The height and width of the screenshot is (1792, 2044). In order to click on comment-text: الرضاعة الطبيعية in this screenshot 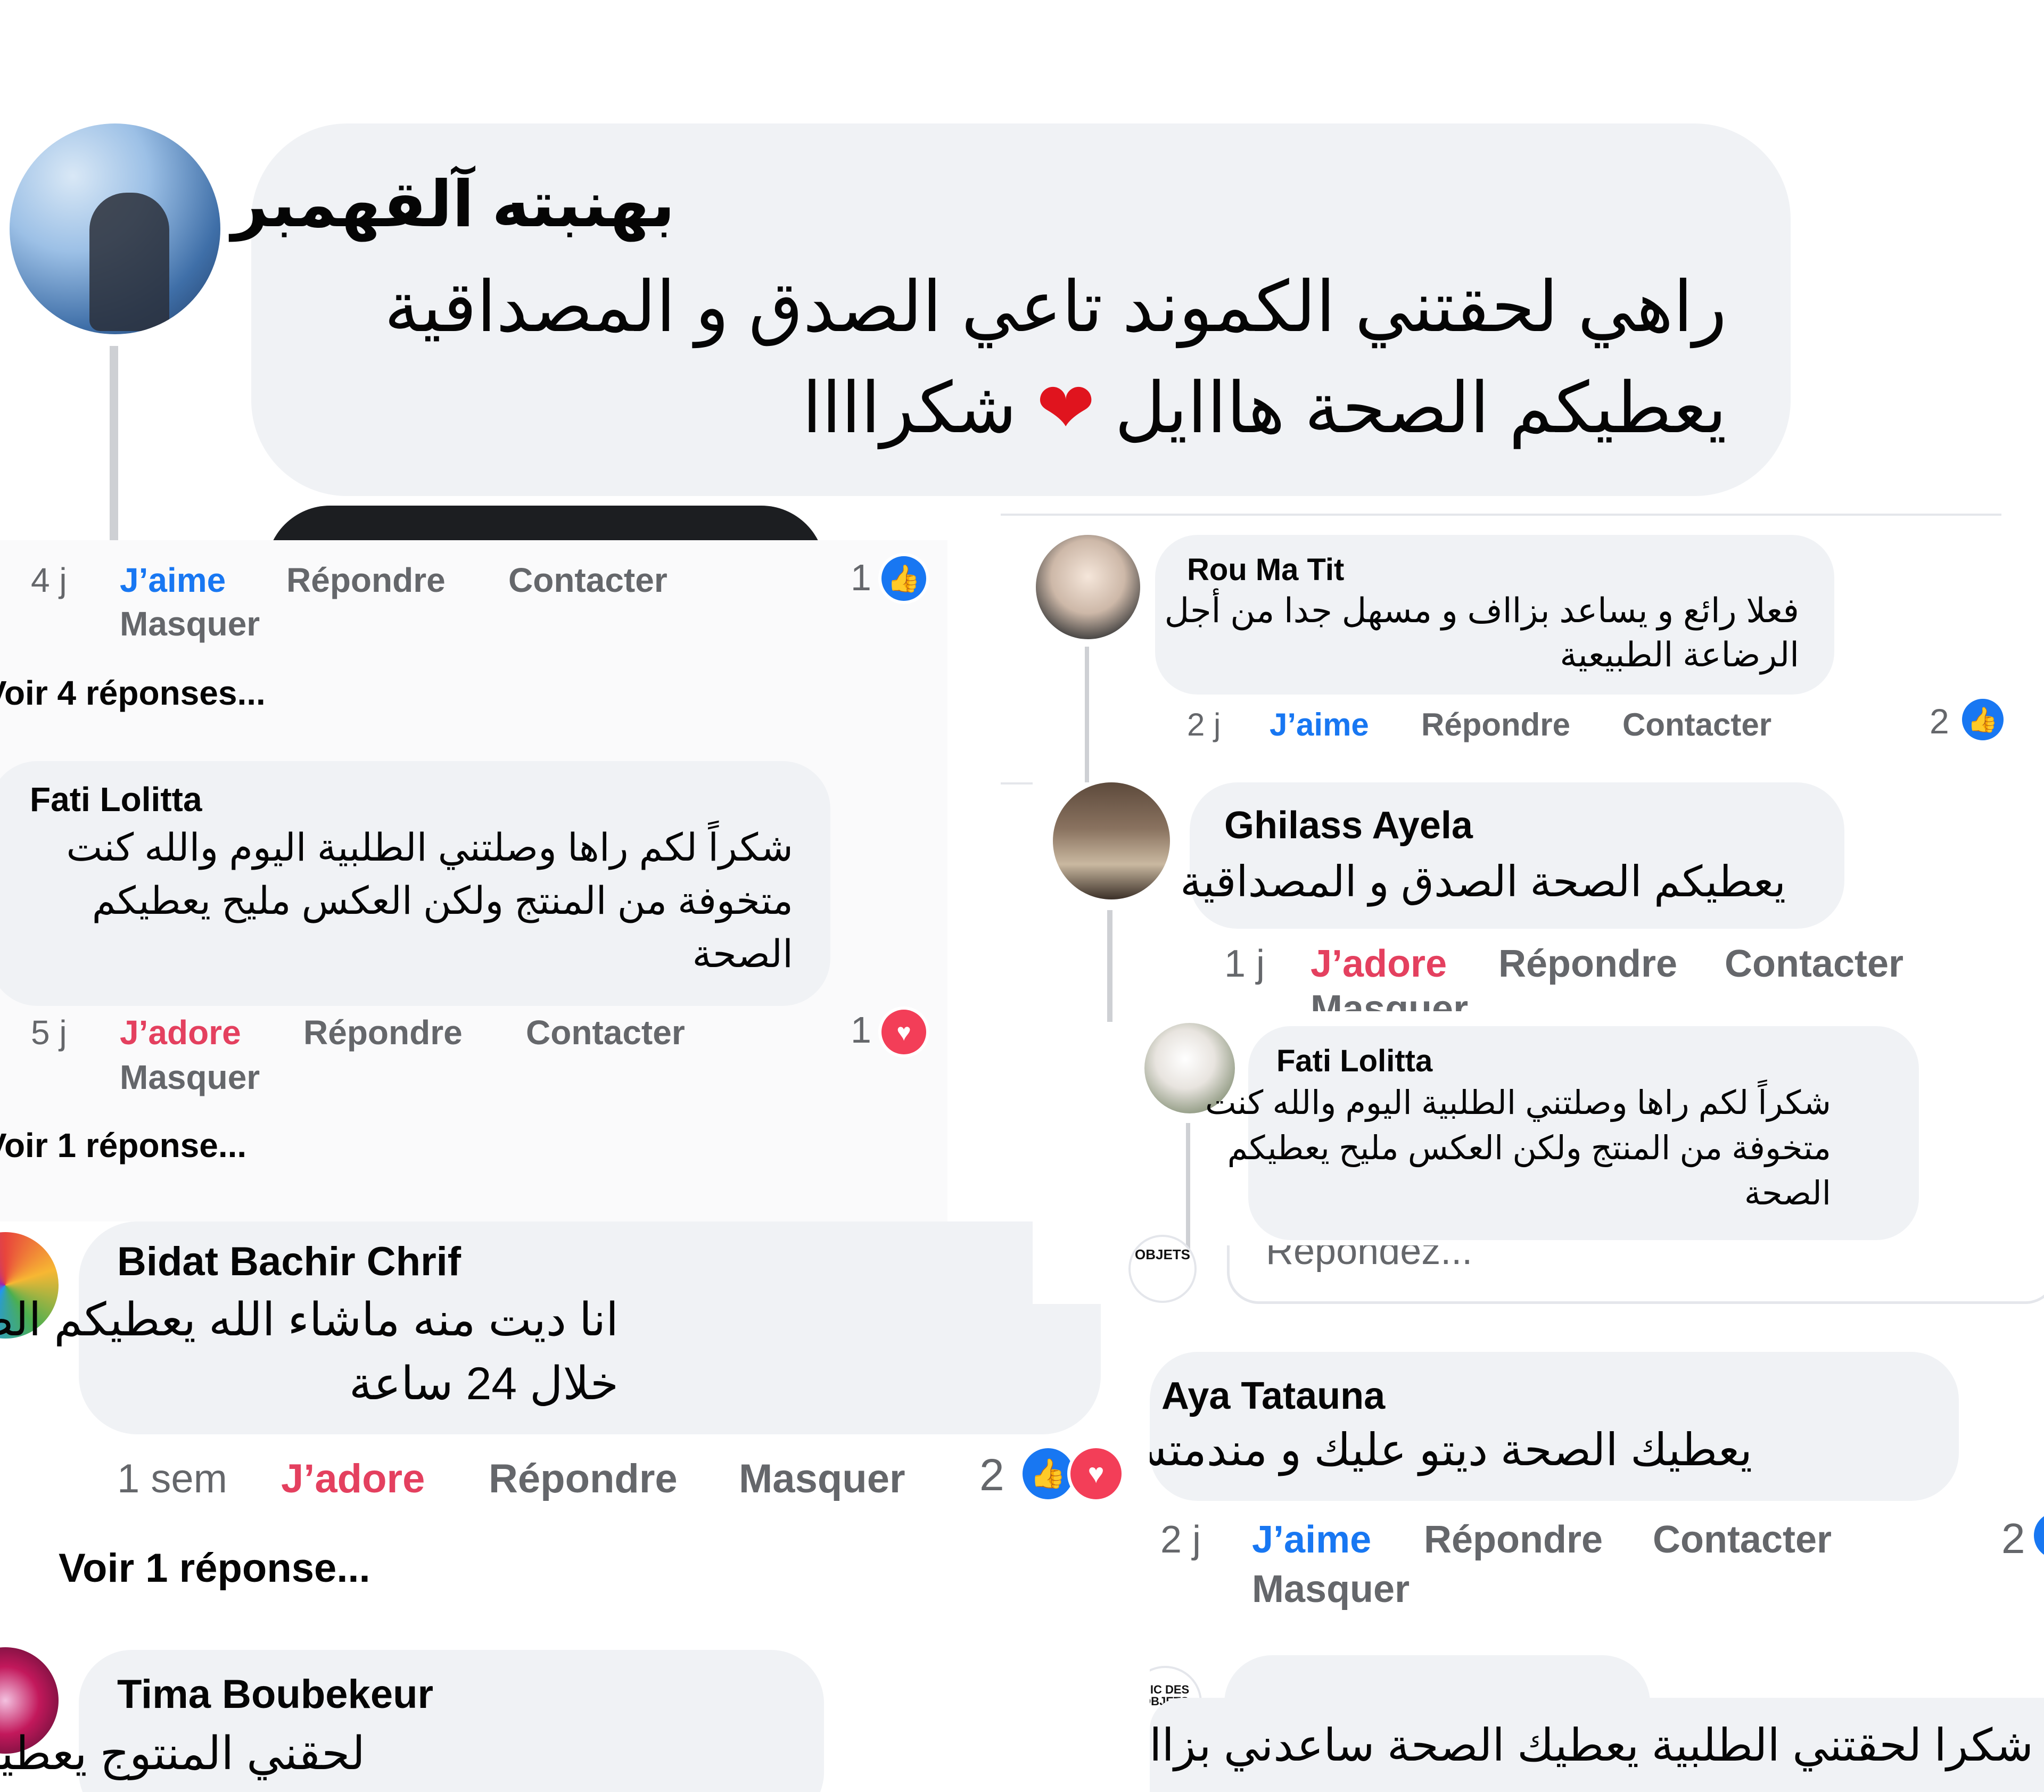, I will do `click(1680, 654)`.